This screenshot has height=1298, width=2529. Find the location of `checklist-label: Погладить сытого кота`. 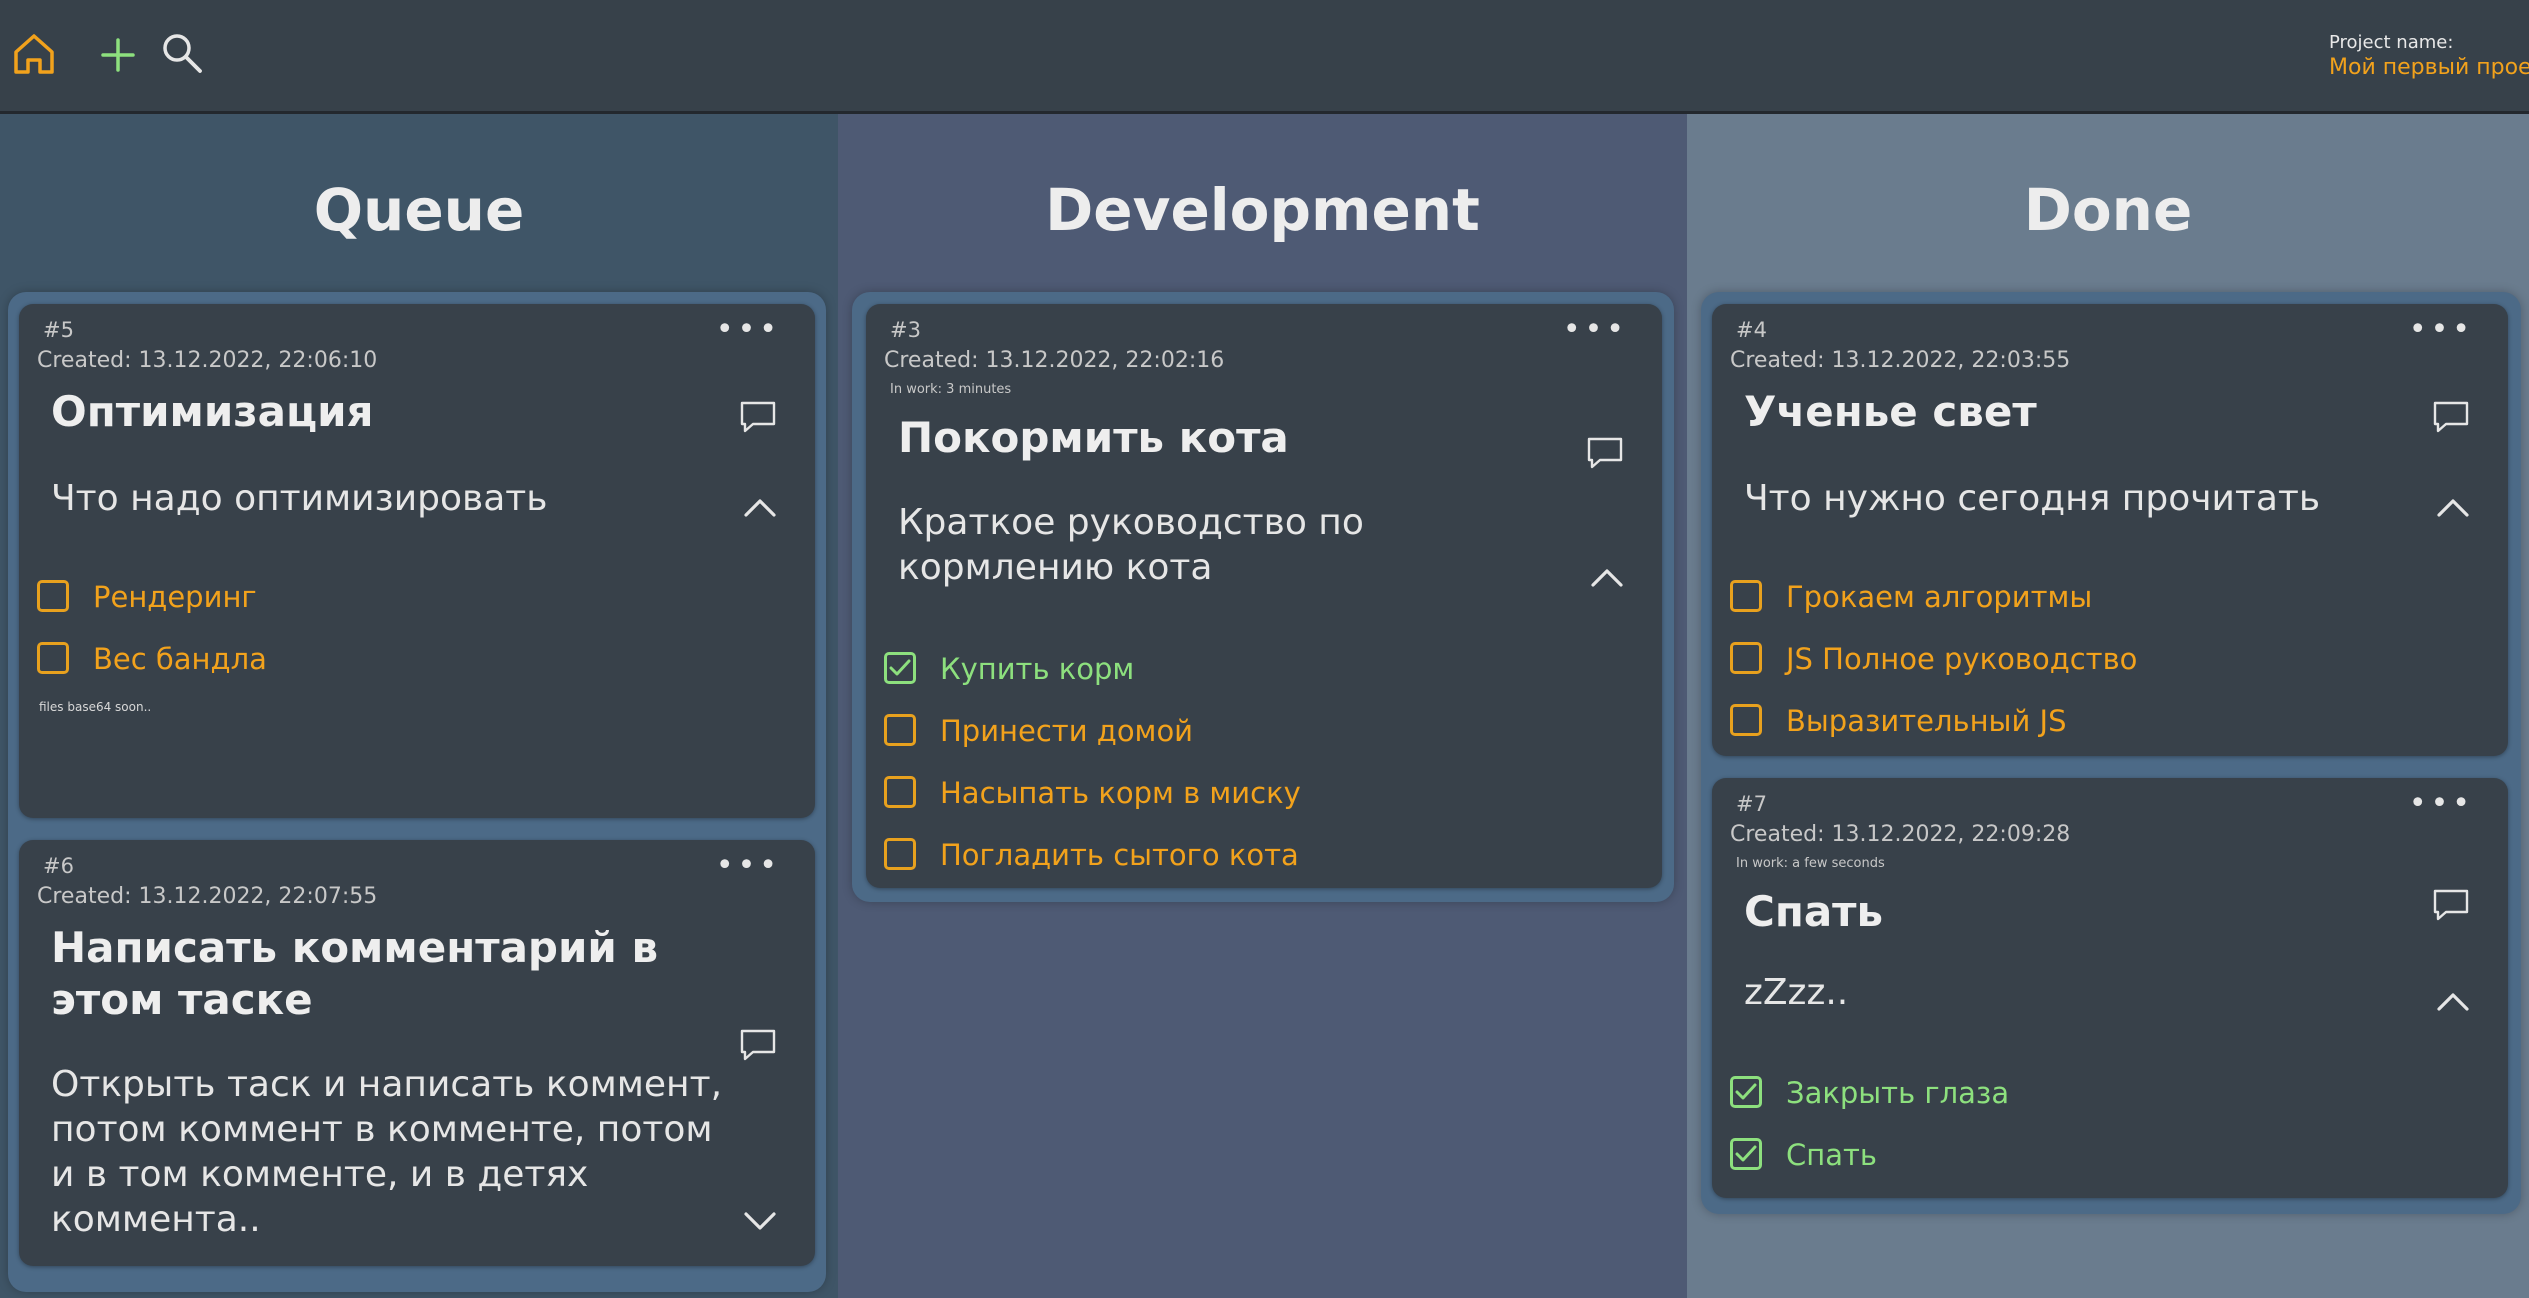

checklist-label: Погладить сытого кота is located at coordinates (1119, 855).